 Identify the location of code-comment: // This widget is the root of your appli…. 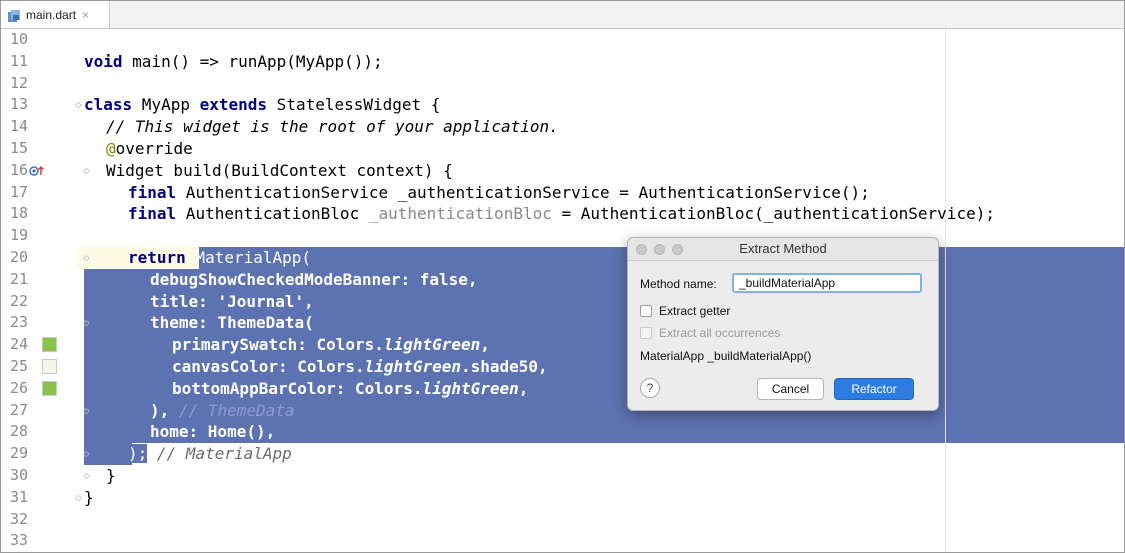
(332, 127).